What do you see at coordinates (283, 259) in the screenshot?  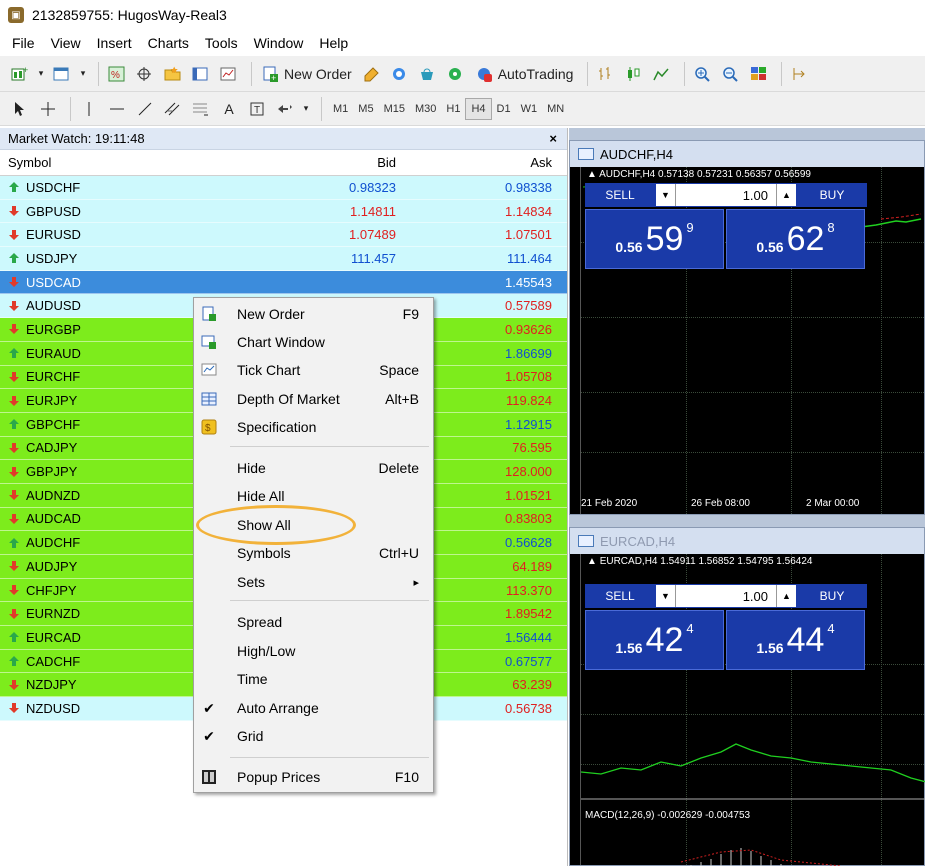 I see `table-row: USDJPY 111.457 111.464` at bounding box center [283, 259].